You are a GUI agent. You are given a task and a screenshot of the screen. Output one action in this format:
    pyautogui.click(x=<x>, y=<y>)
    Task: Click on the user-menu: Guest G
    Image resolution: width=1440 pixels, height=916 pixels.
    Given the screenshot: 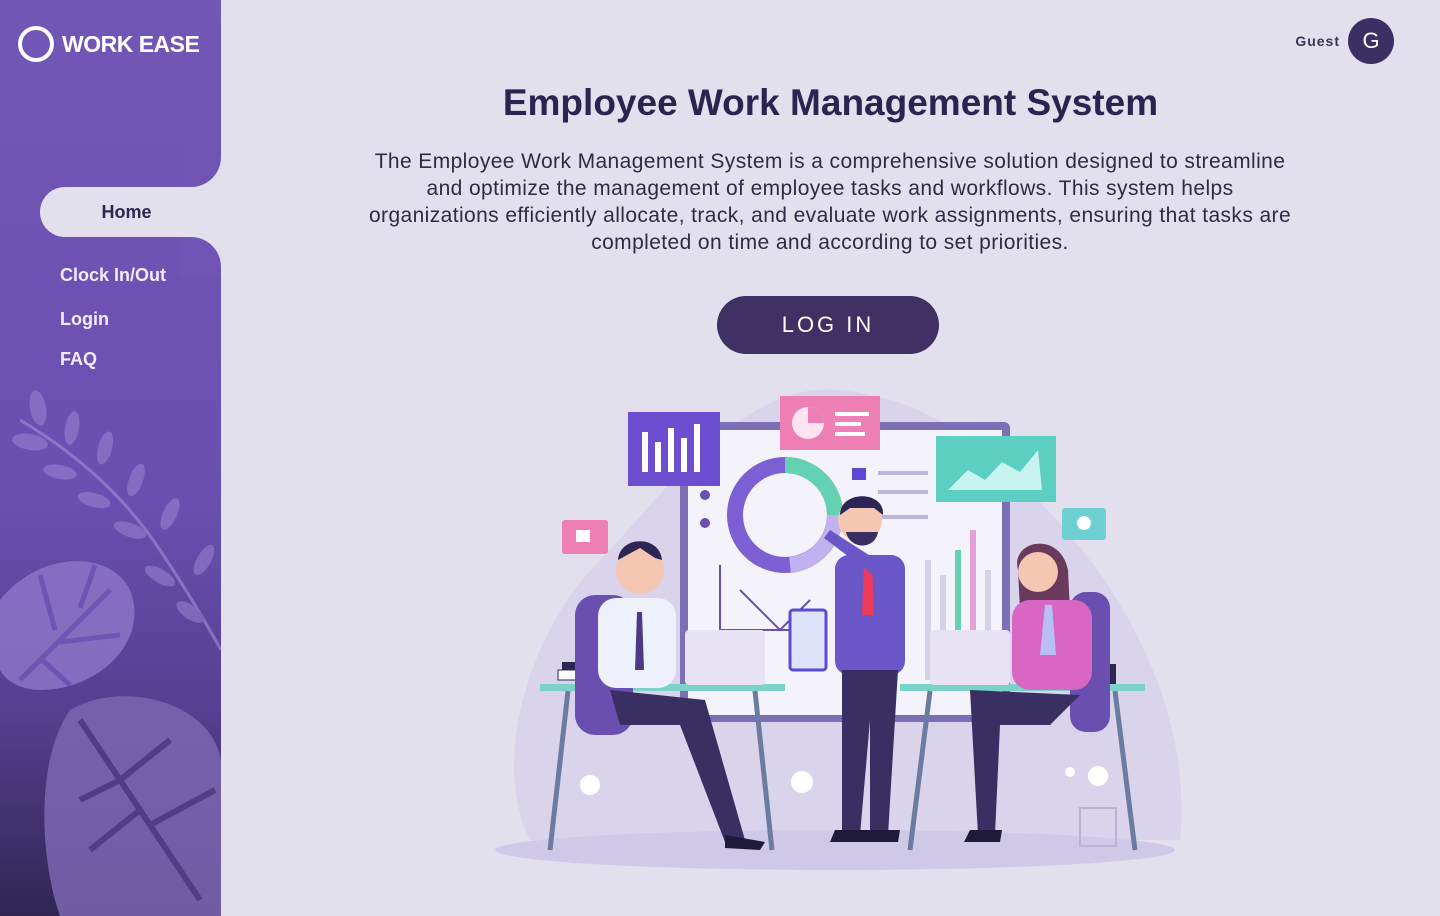 What is the action you would take?
    pyautogui.click(x=1344, y=41)
    